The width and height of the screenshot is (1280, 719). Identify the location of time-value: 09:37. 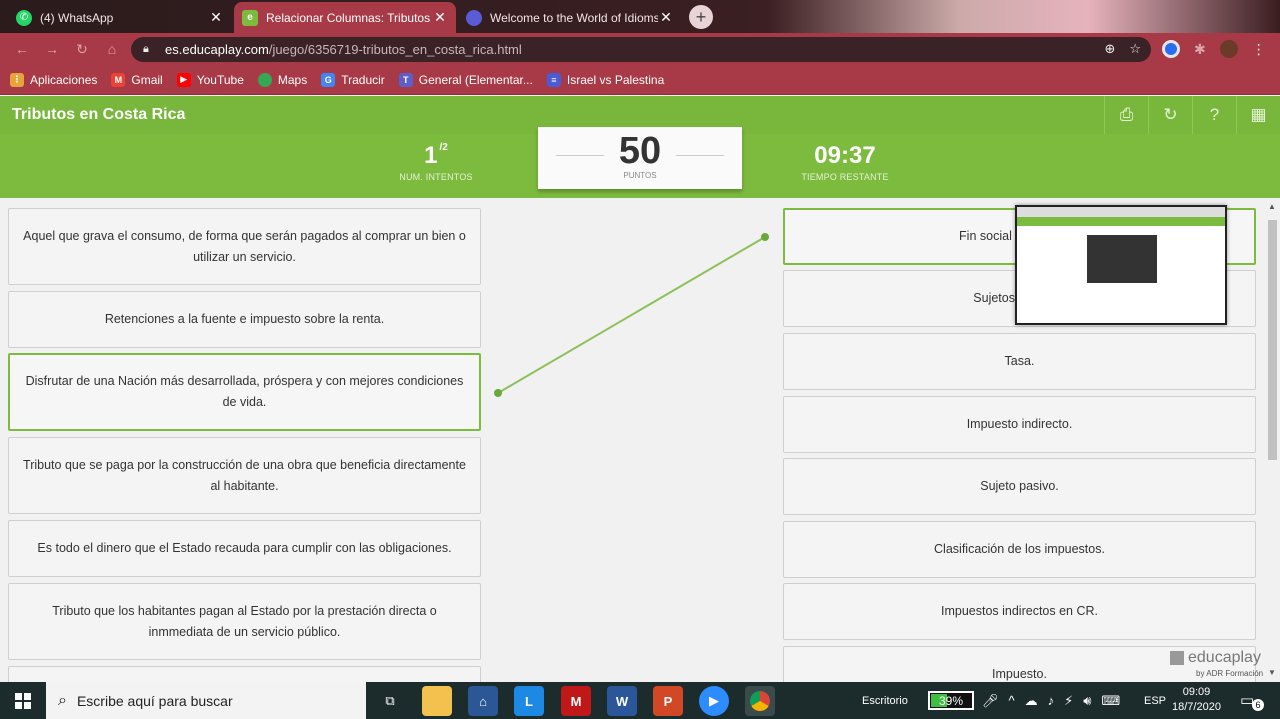
(845, 155).